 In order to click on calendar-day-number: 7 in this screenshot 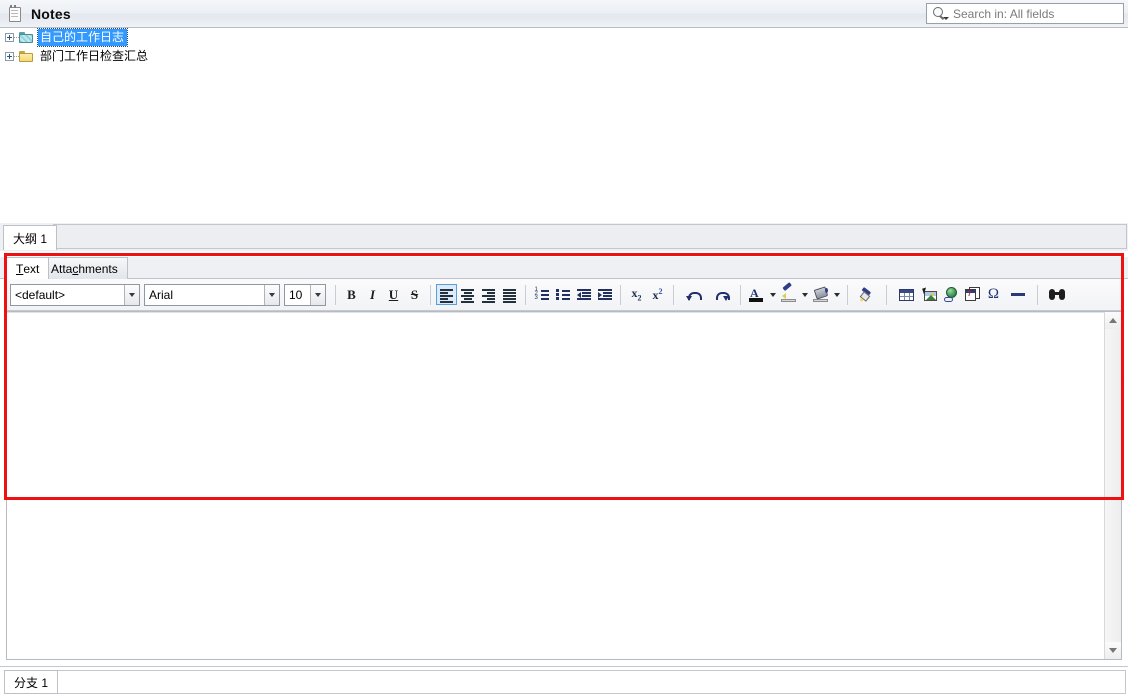, I will do `click(969, 294)`.